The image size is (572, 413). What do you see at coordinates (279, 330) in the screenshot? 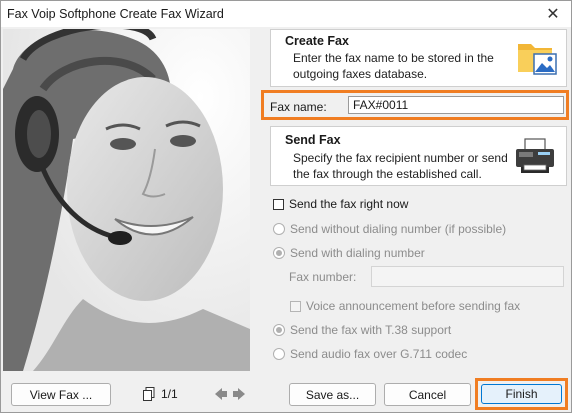
I see `t38-radio` at bounding box center [279, 330].